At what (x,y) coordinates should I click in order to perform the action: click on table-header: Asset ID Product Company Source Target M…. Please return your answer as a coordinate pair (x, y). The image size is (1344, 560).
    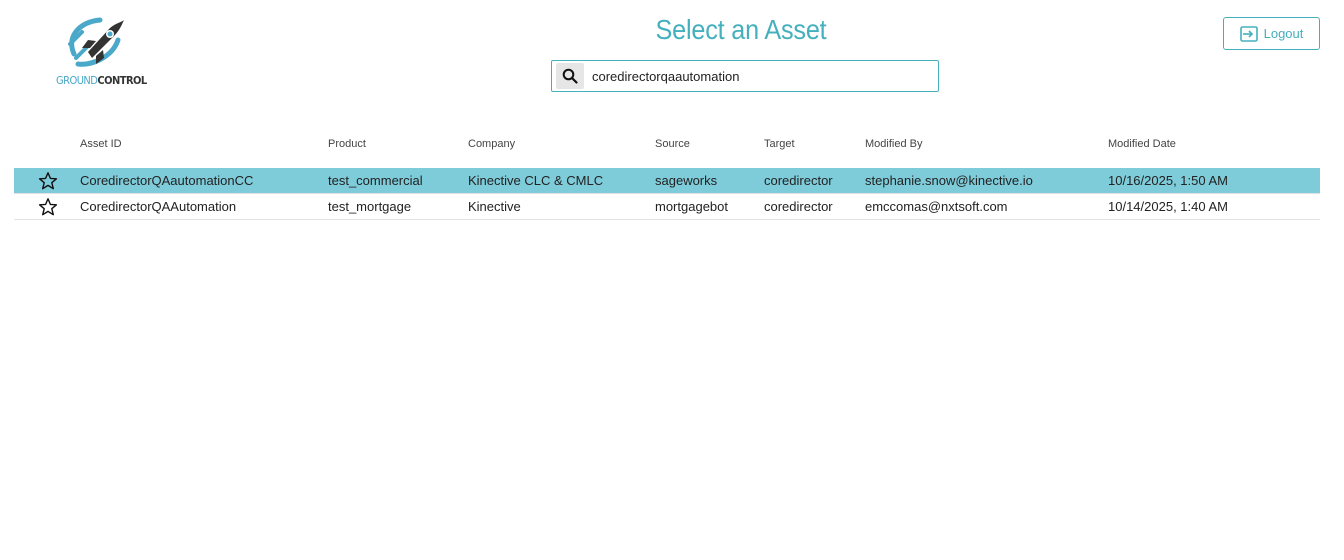
    Looking at the image, I should click on (667, 145).